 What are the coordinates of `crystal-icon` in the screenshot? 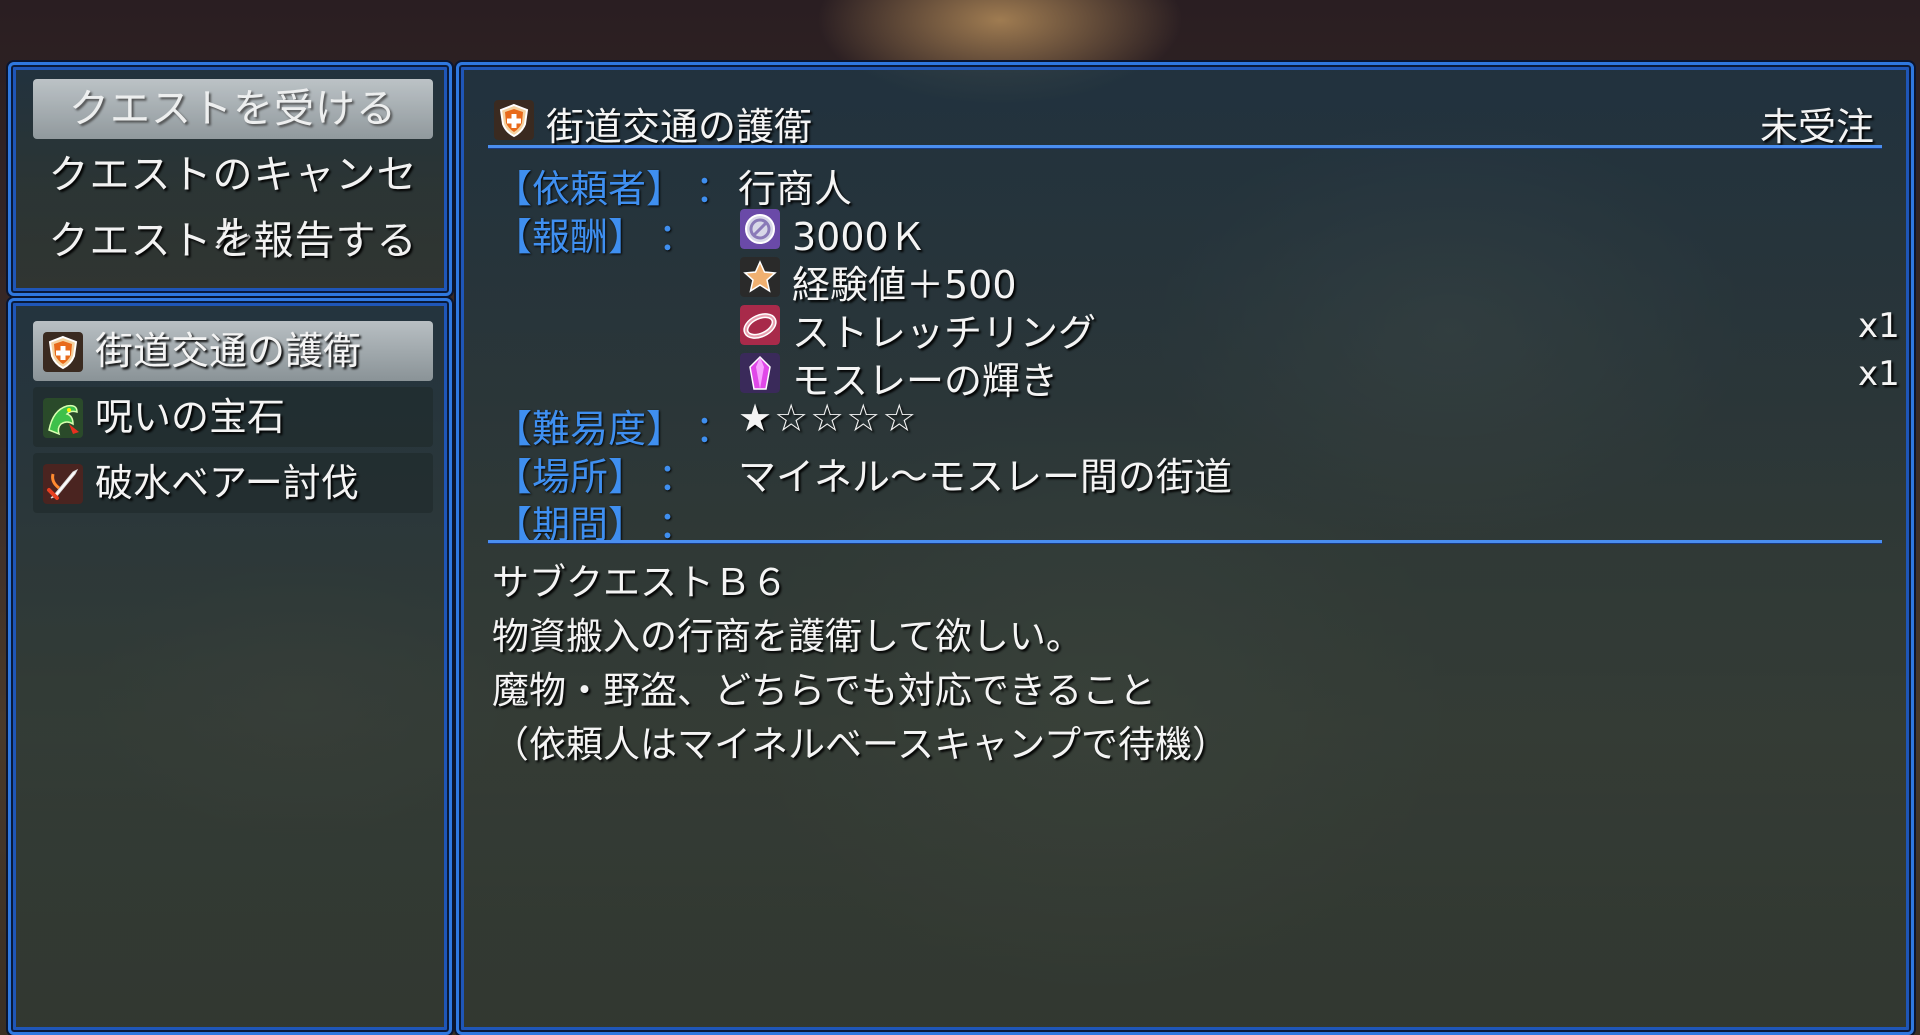 It's located at (760, 373).